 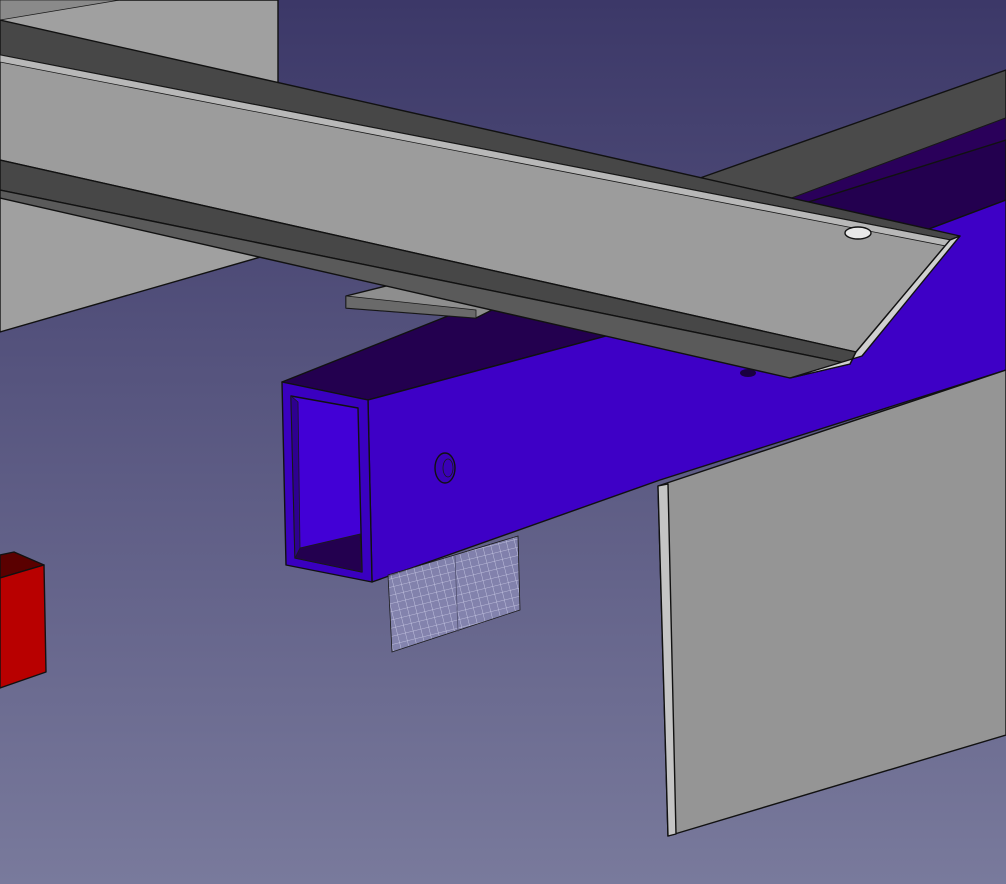 What do you see at coordinates (23, 620) in the screenshot?
I see `red-block` at bounding box center [23, 620].